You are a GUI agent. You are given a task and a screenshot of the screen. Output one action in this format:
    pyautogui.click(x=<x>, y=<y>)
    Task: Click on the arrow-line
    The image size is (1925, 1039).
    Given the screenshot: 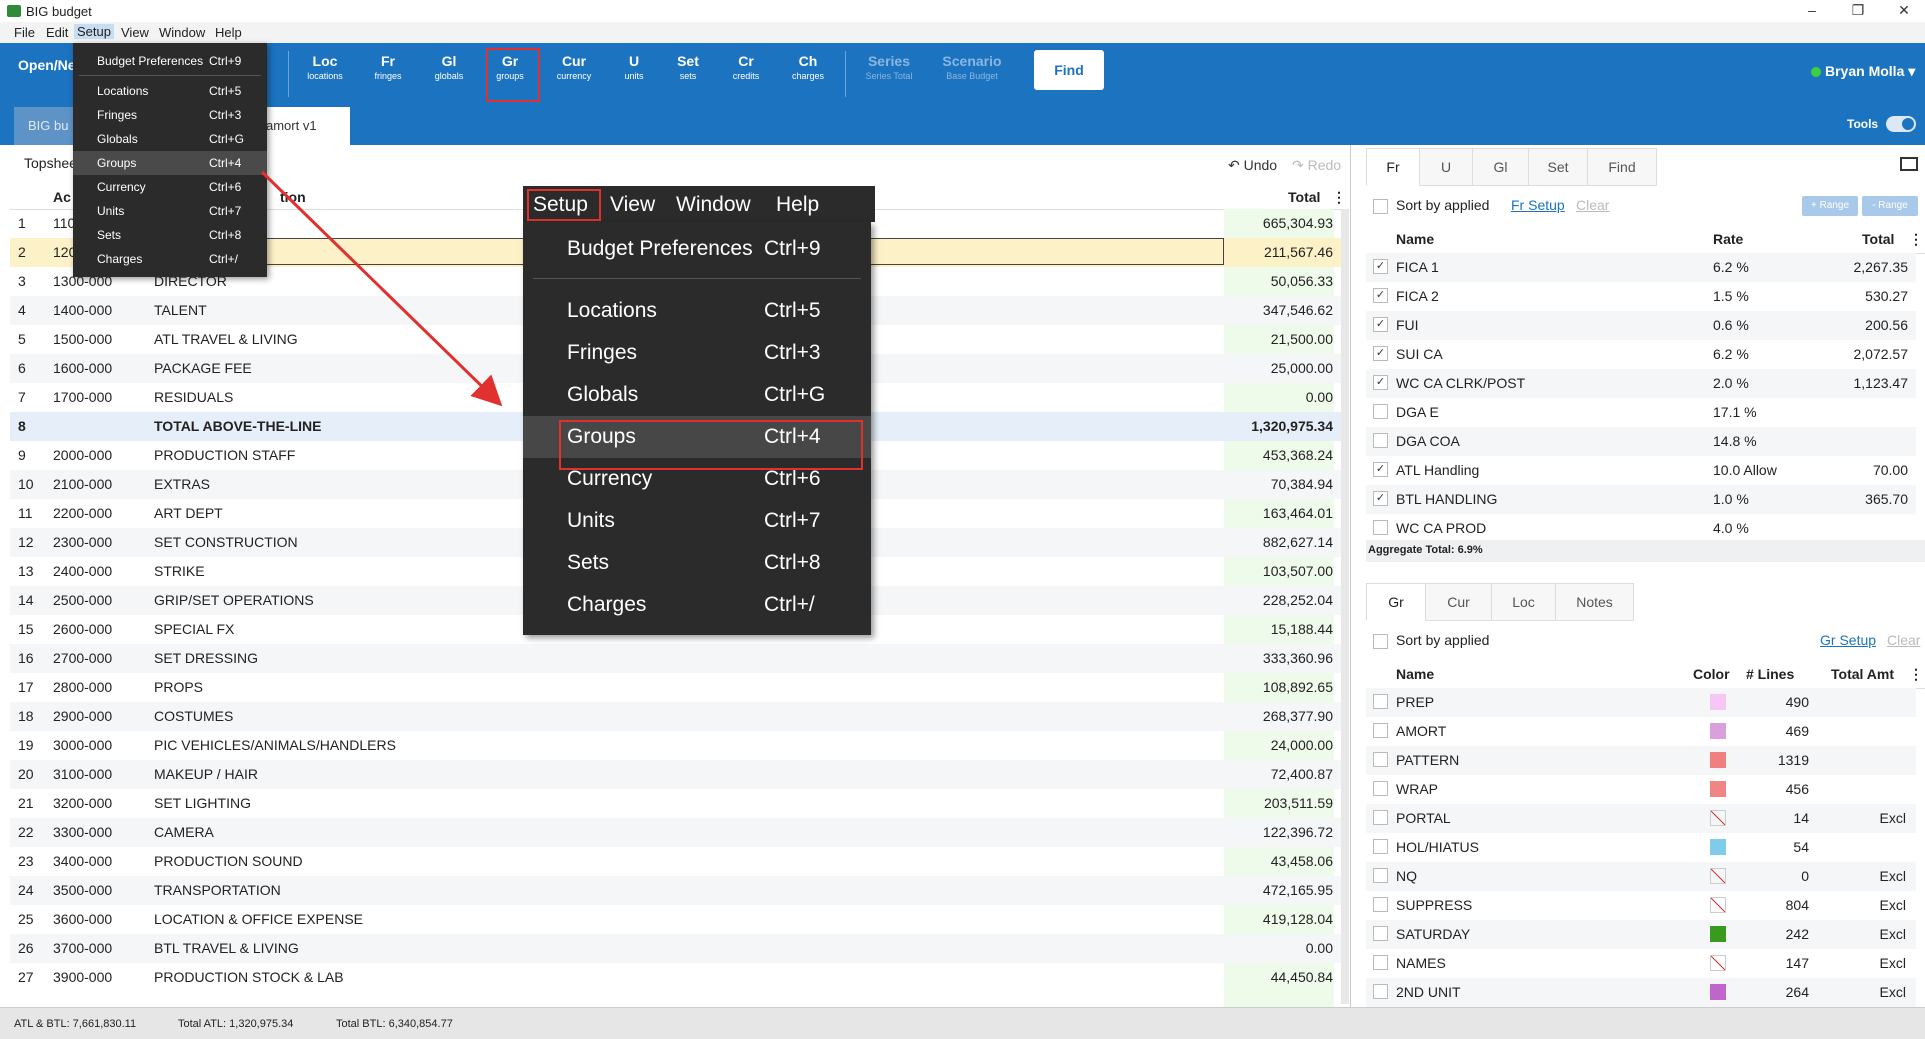 What is the action you would take?
    pyautogui.click(x=381, y=288)
    